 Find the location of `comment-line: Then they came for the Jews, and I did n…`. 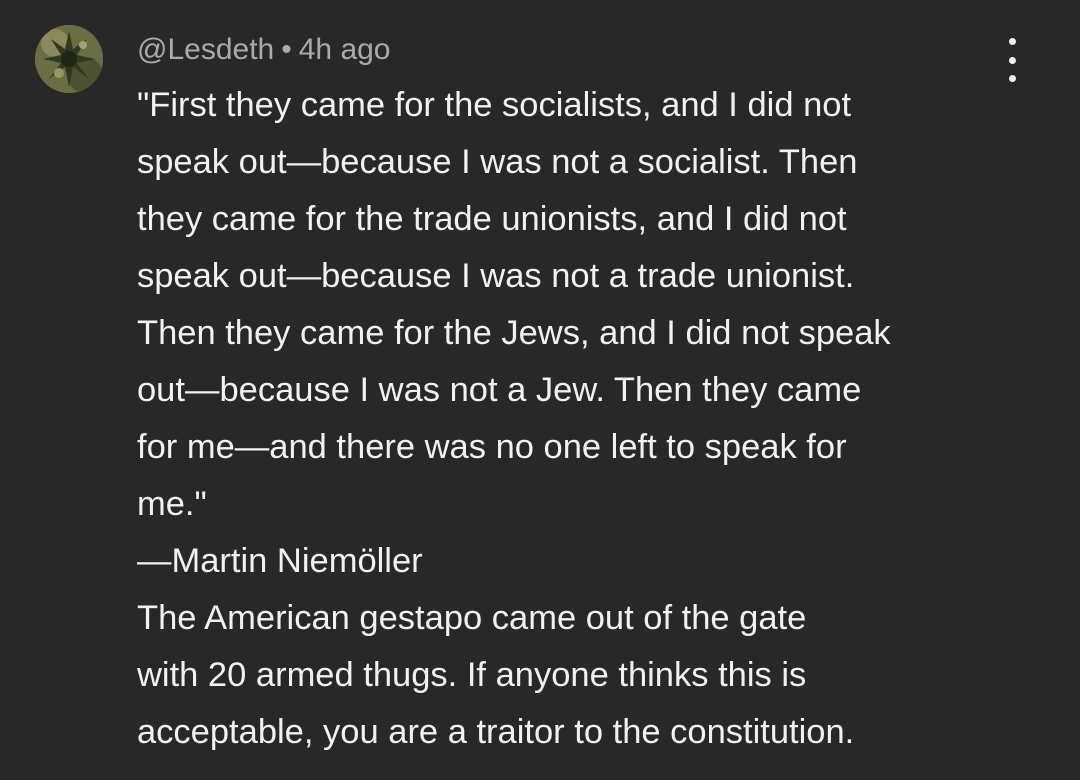

comment-line: Then they came for the Jews, and I did n… is located at coordinates (514, 333).